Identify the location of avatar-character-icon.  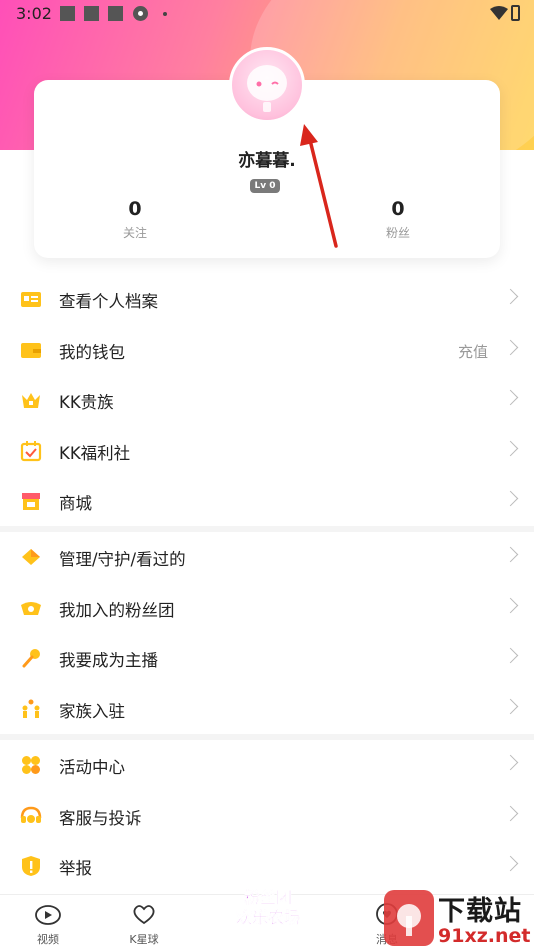
(267, 88).